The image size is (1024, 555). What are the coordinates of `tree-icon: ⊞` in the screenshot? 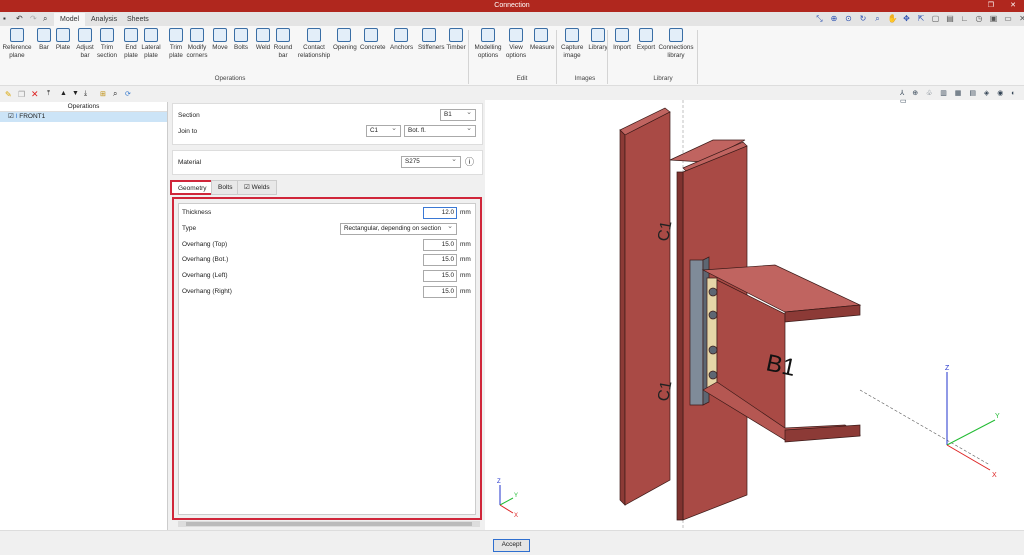 It's located at (103, 94).